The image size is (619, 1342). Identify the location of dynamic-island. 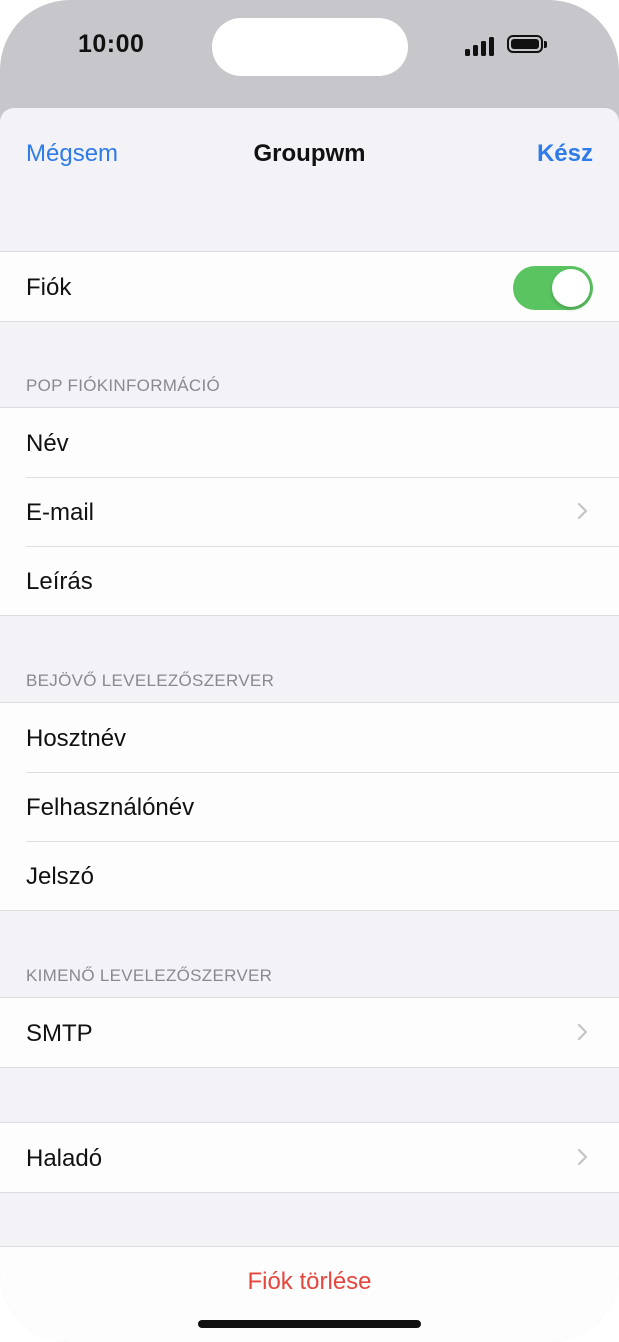
(310, 47).